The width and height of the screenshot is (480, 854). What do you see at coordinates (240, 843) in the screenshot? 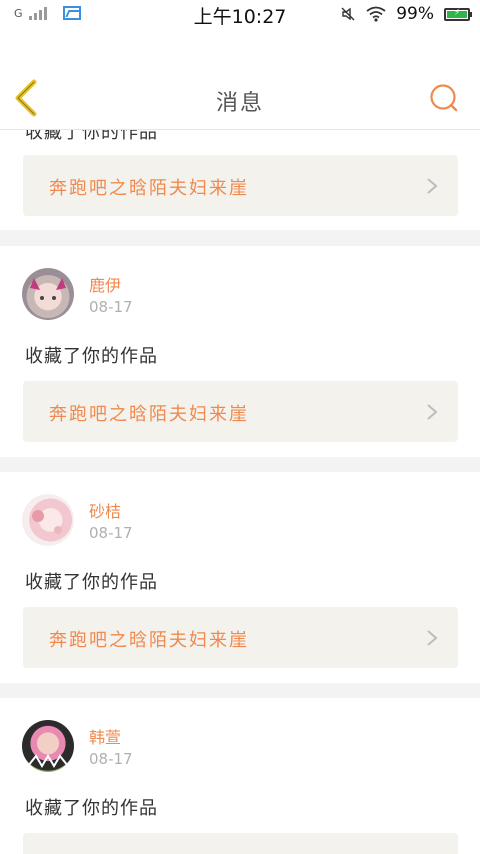
I see `work-link` at bounding box center [240, 843].